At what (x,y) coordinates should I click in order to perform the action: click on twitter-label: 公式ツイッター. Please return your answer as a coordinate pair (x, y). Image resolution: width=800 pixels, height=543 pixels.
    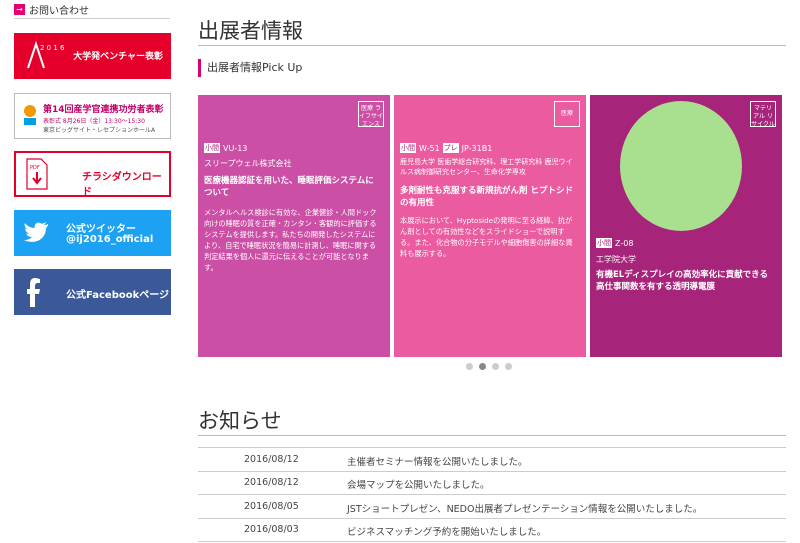
    Looking at the image, I should click on (101, 229).